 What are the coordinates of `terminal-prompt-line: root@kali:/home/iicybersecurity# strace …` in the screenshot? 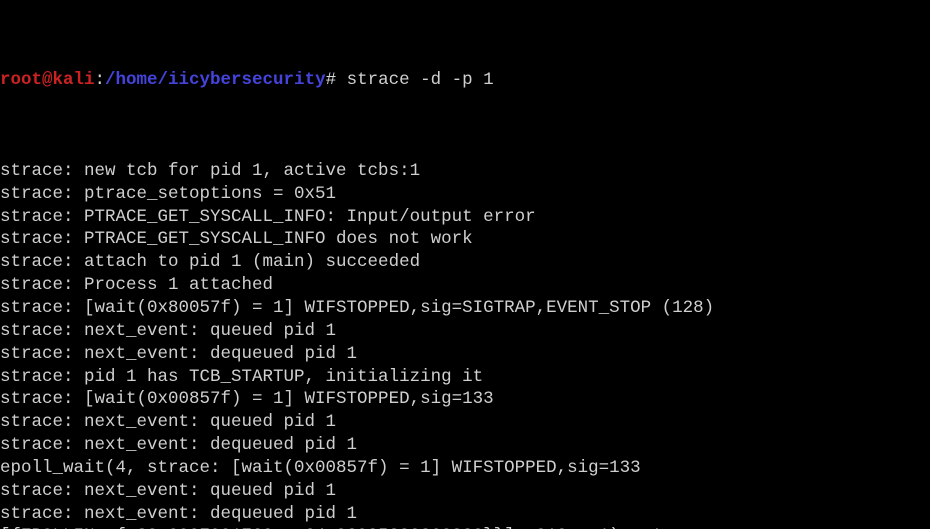 It's located at (465, 80).